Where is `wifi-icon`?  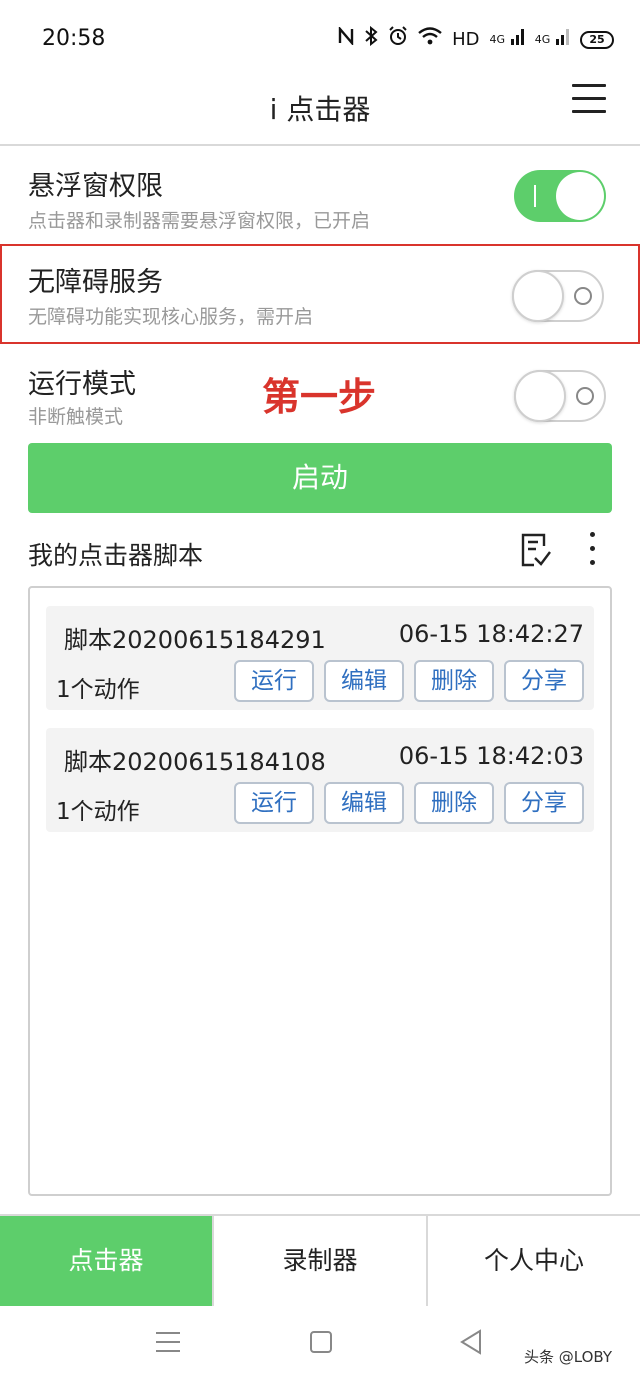 wifi-icon is located at coordinates (430, 40).